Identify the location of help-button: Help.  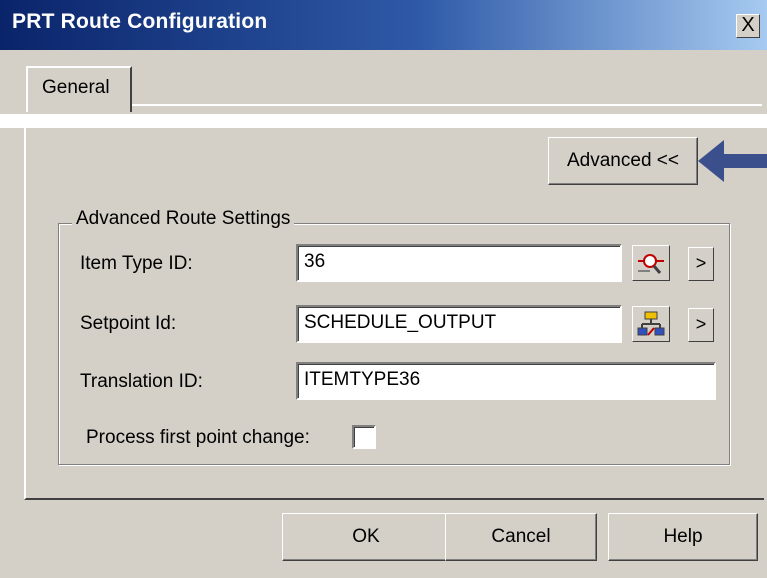
(683, 537).